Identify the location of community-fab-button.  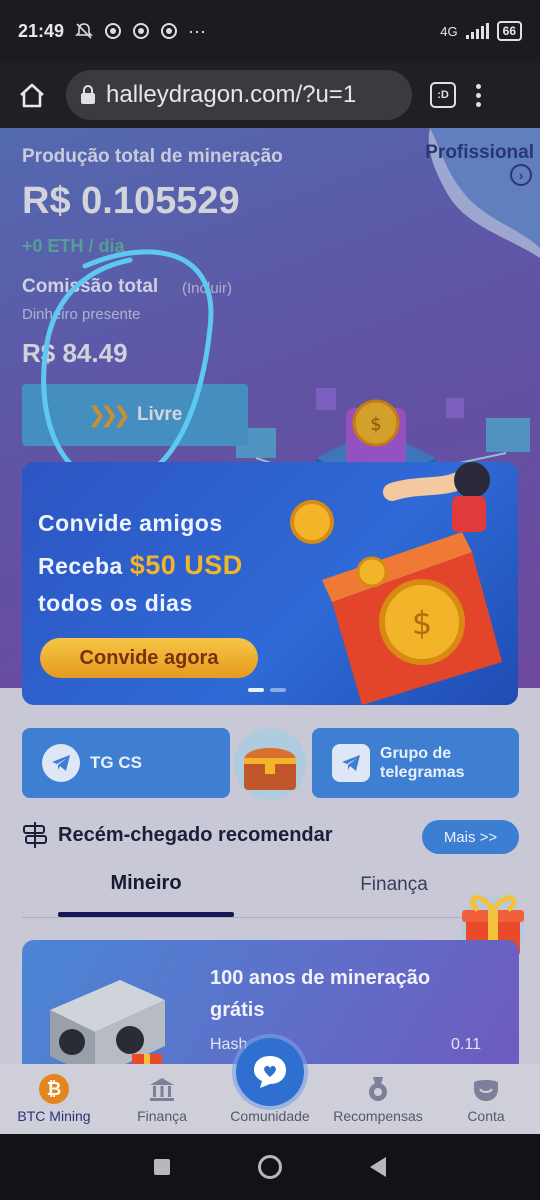
(270, 1072).